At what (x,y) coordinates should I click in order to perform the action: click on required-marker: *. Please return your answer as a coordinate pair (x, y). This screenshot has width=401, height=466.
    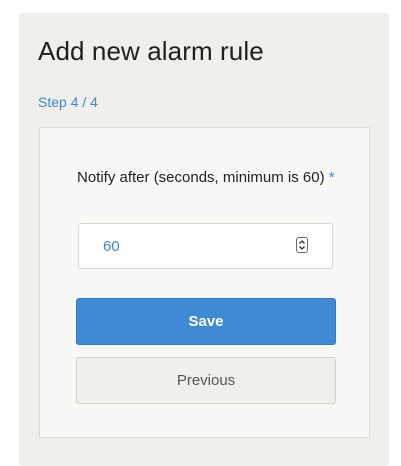
    Looking at the image, I should click on (331, 177).